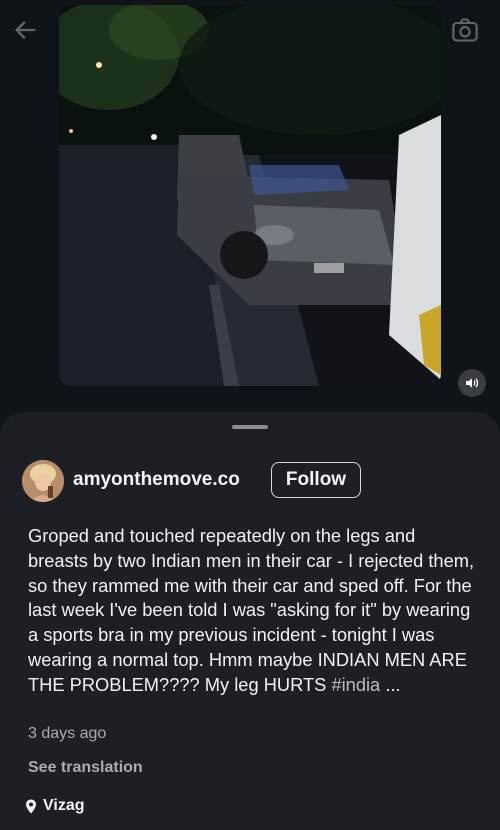  I want to click on see-translation-link: See translation, so click(85, 768).